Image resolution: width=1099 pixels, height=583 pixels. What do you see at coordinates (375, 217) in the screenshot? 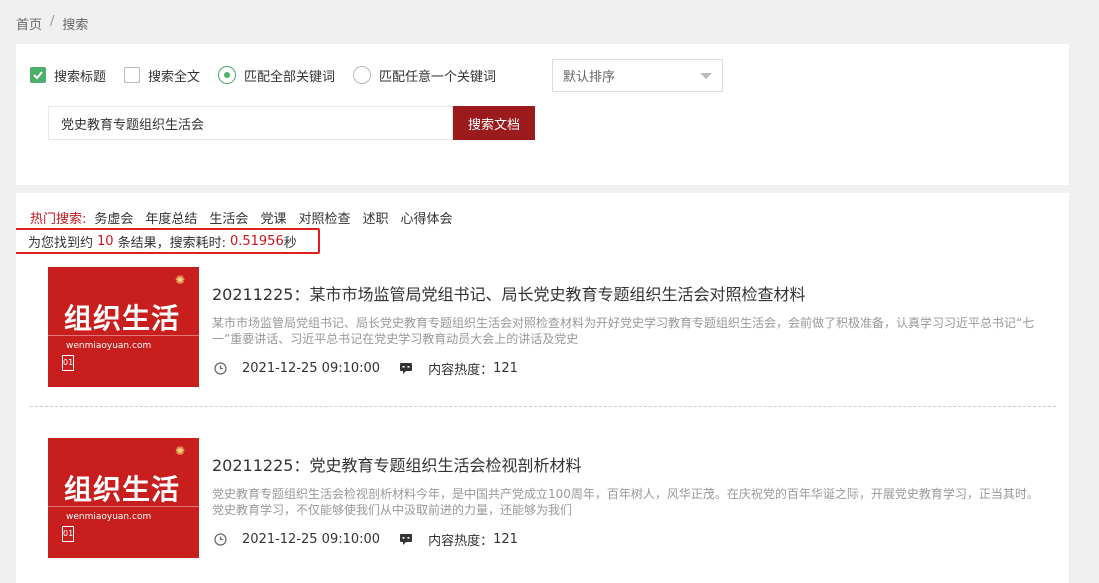
I see `hot-tag: 述职` at bounding box center [375, 217].